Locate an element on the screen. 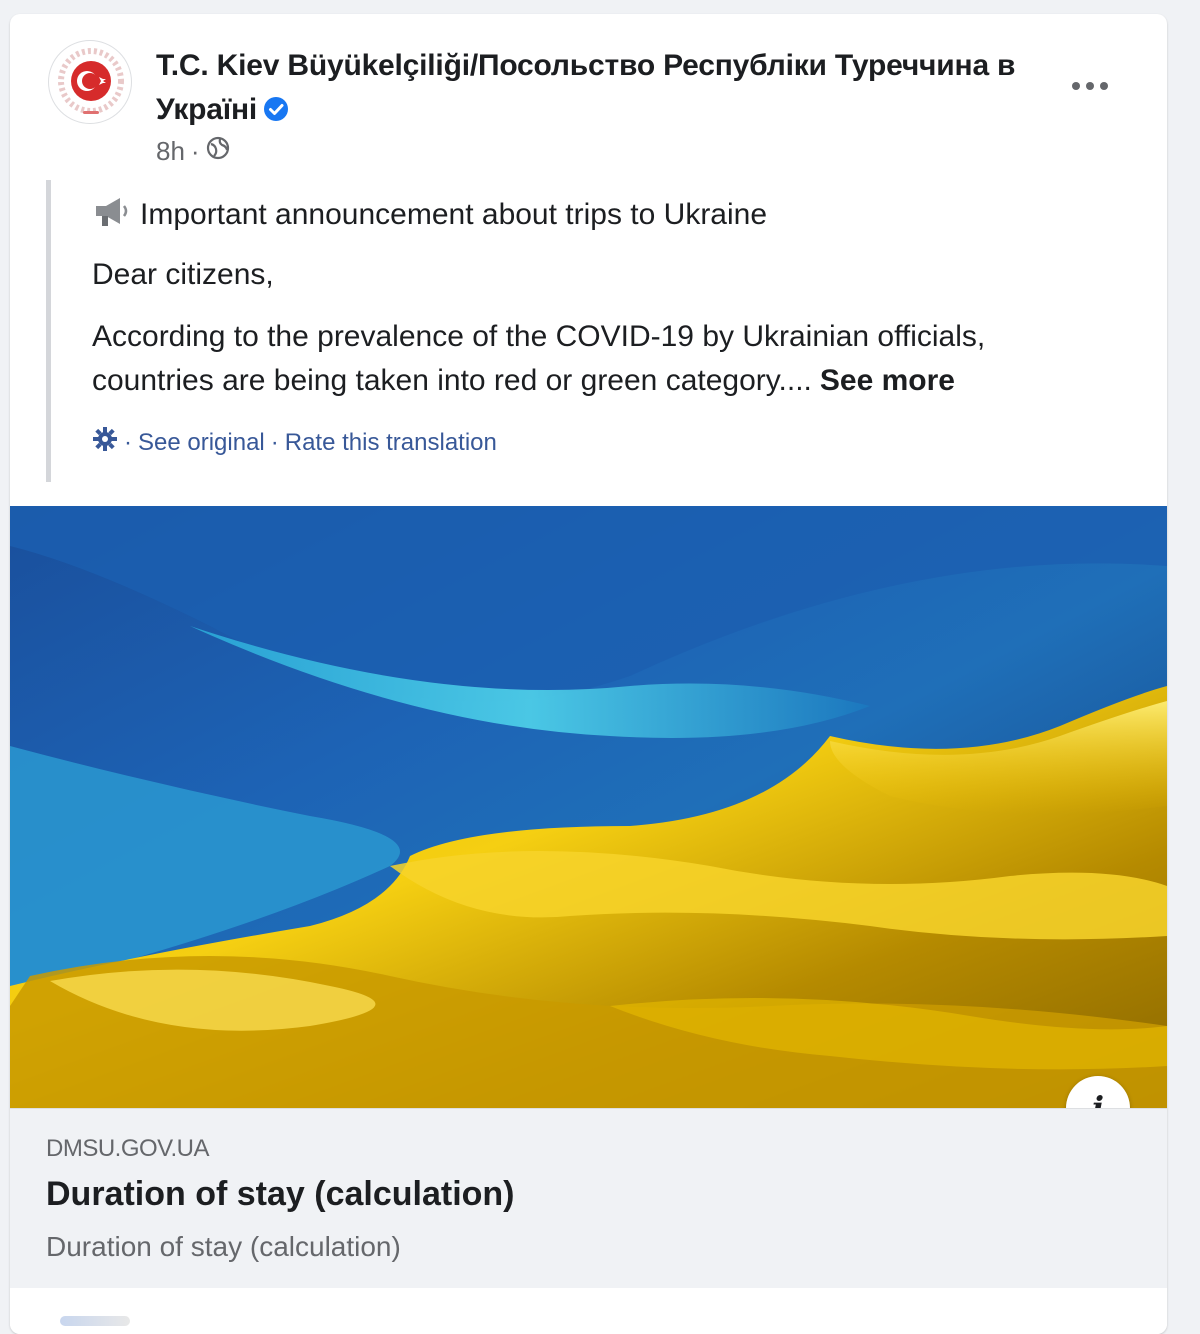  more-options-icon is located at coordinates (1090, 86).